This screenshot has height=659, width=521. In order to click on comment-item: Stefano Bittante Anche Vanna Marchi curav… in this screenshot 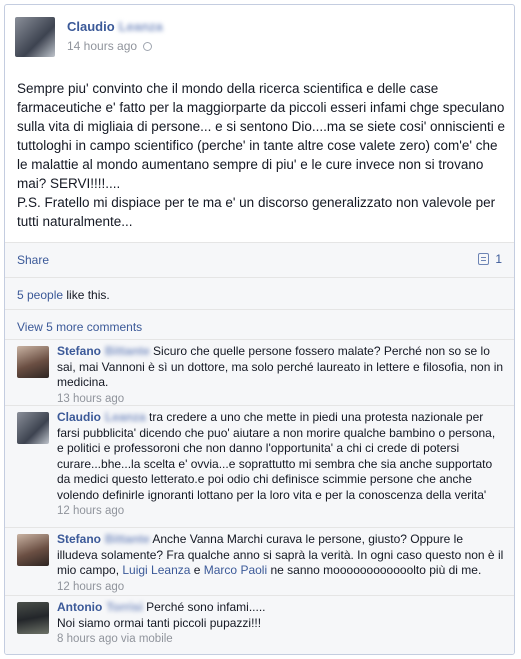, I will do `click(259, 561)`.